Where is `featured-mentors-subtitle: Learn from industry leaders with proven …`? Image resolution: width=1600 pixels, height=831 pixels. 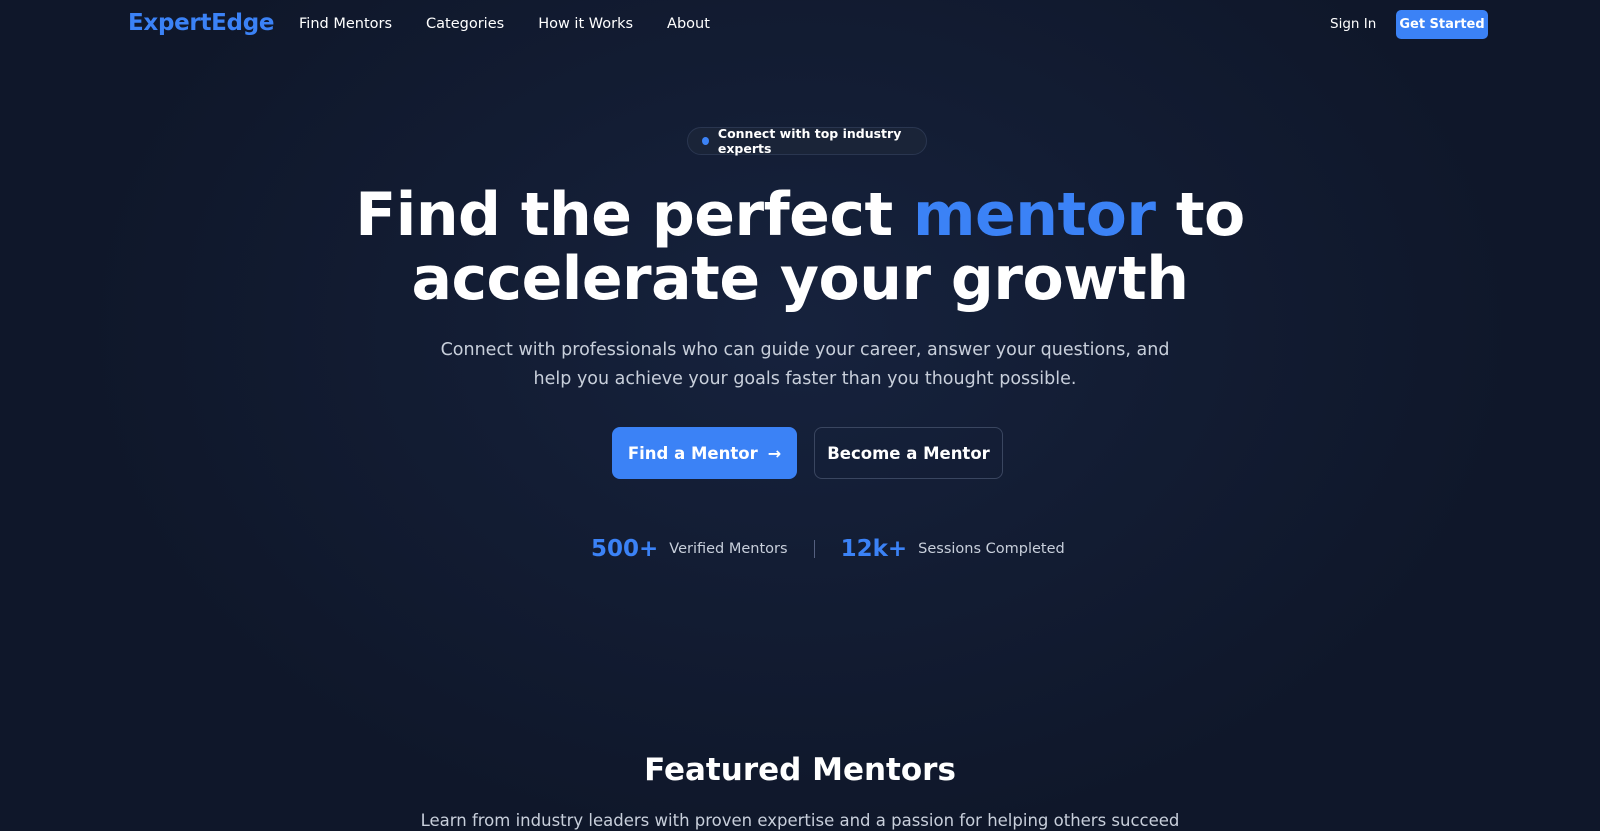
featured-mentors-subtitle: Learn from industry leaders with proven … is located at coordinates (800, 820).